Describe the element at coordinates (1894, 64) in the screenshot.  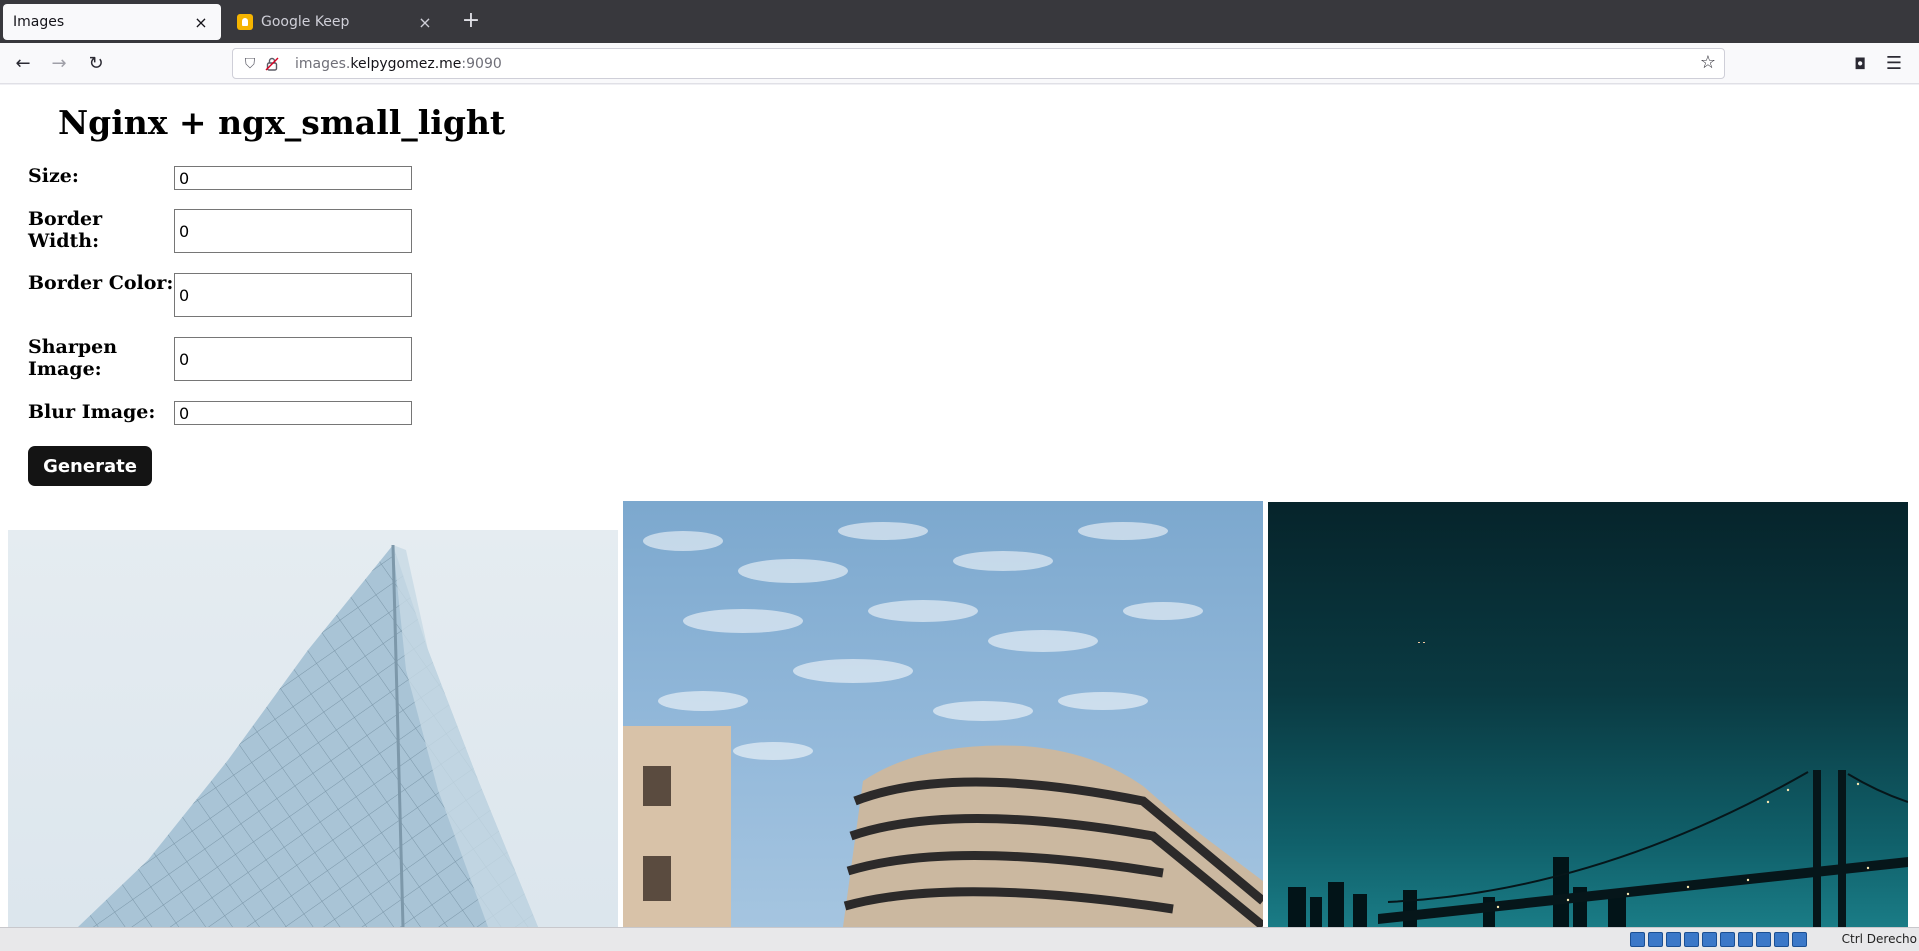
I see `menu-icon: ☰` at that location.